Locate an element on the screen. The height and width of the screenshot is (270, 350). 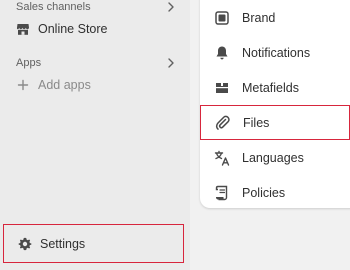
brand-icon is located at coordinates (222, 18).